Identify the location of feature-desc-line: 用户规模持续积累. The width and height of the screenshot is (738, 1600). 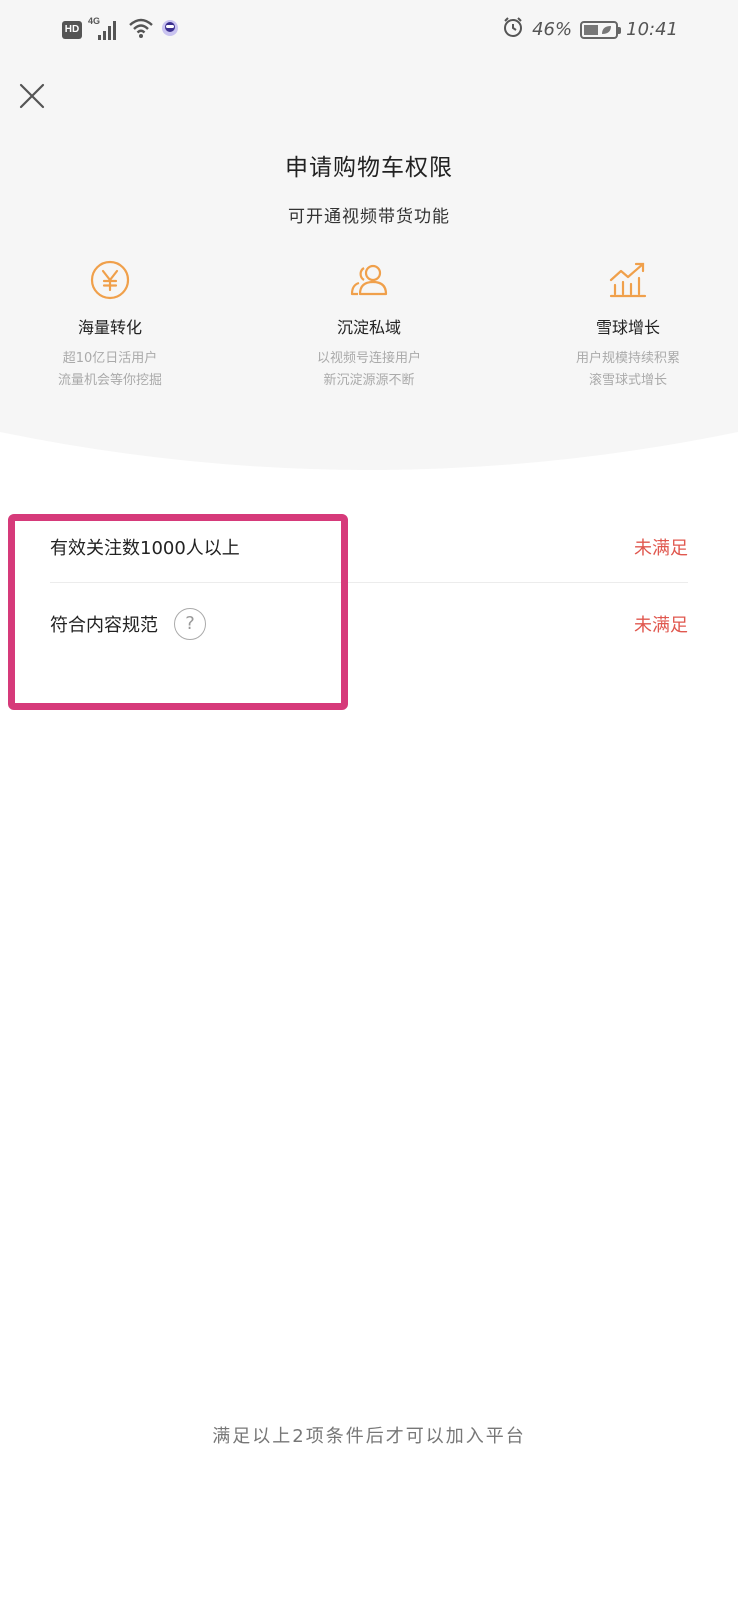
(627, 358).